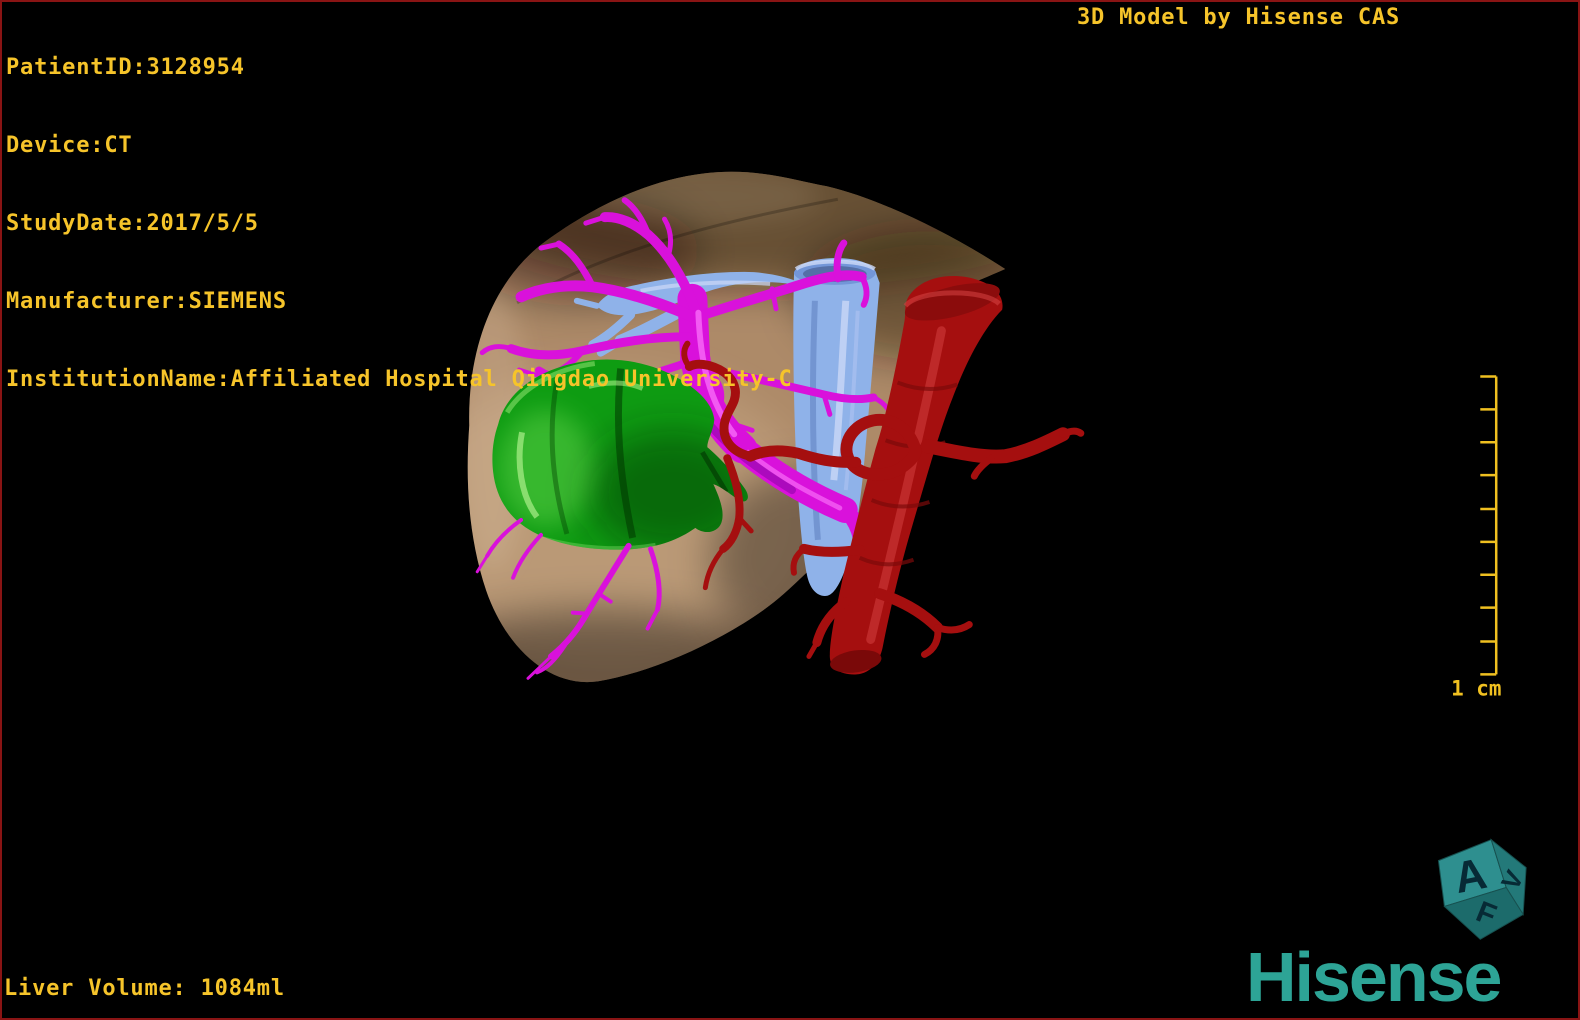  What do you see at coordinates (1374, 977) in the screenshot?
I see `hisense-logo: Hisense` at bounding box center [1374, 977].